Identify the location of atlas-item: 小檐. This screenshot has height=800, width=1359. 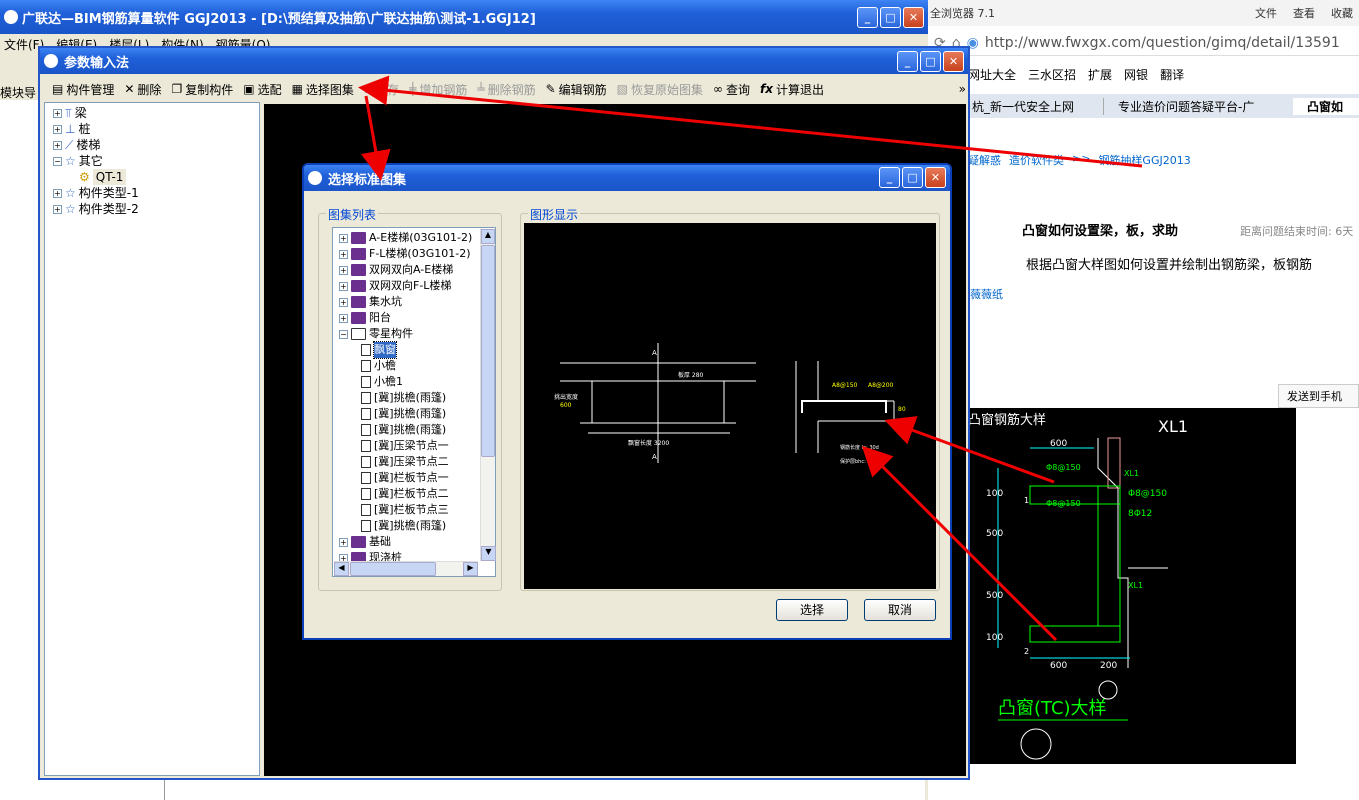
(417, 366).